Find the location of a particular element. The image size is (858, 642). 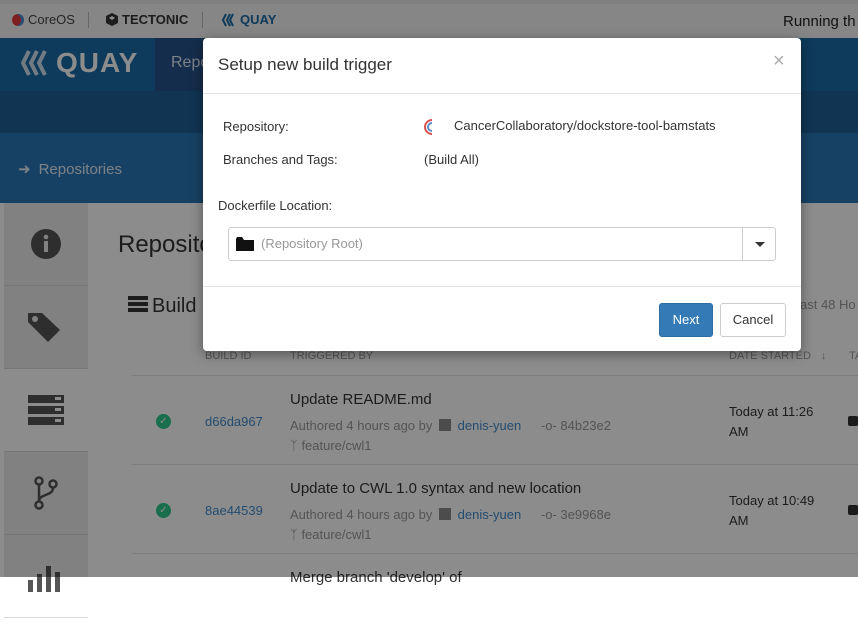

modal-header: Setup new build trigger × is located at coordinates (502, 66).